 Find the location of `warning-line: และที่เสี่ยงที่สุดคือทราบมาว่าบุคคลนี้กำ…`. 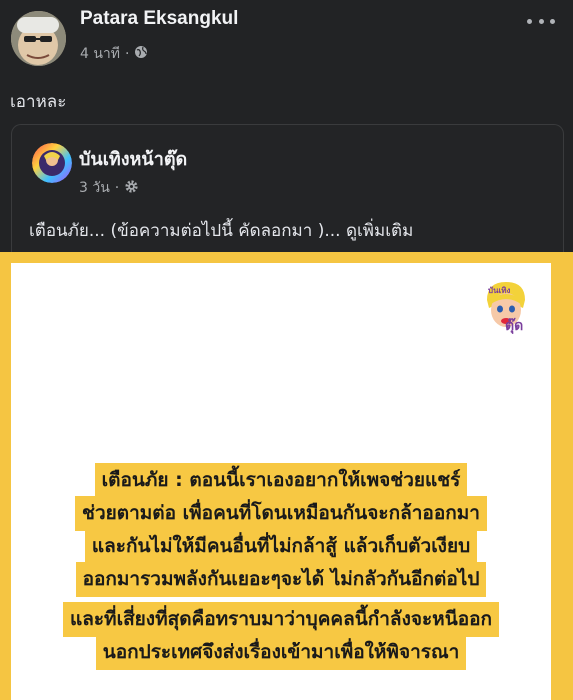

warning-line: และที่เสี่ยงที่สุดคือทราบมาว่าบุคคลนี้กำ… is located at coordinates (281, 619).